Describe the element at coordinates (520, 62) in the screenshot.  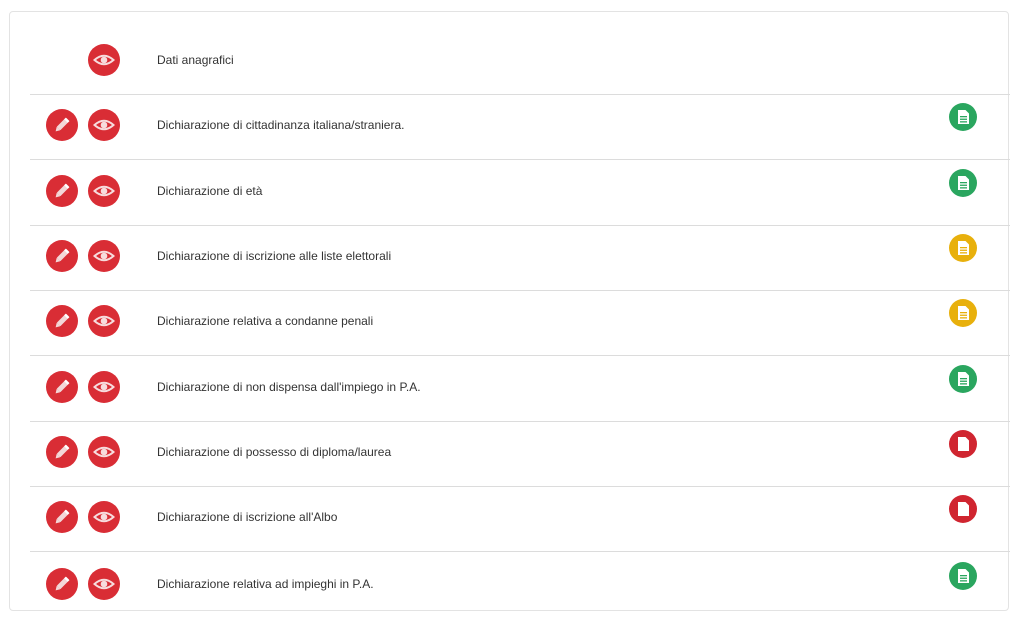
I see `declaration-row: Dati anagrafici` at that location.